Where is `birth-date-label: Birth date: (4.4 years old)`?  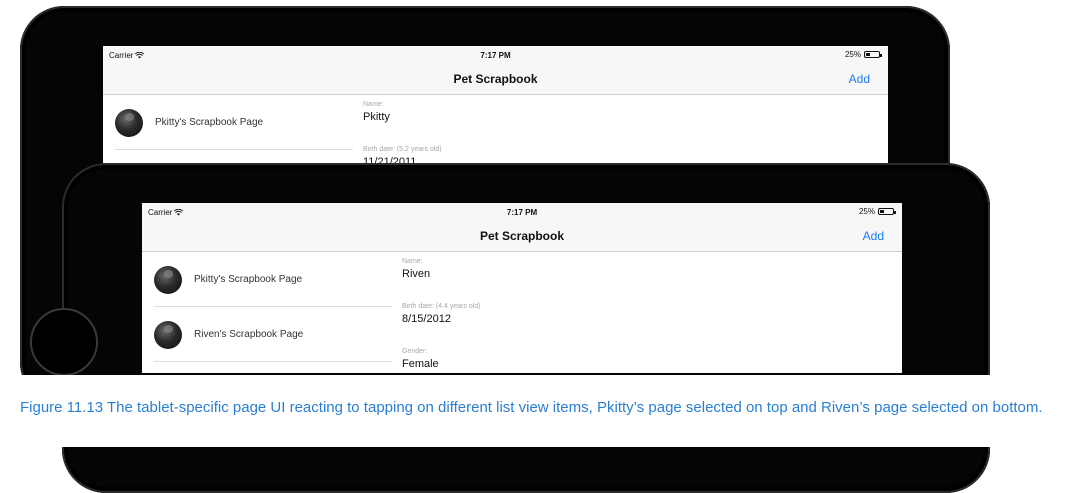 birth-date-label: Birth date: (4.4 years old) is located at coordinates (441, 306).